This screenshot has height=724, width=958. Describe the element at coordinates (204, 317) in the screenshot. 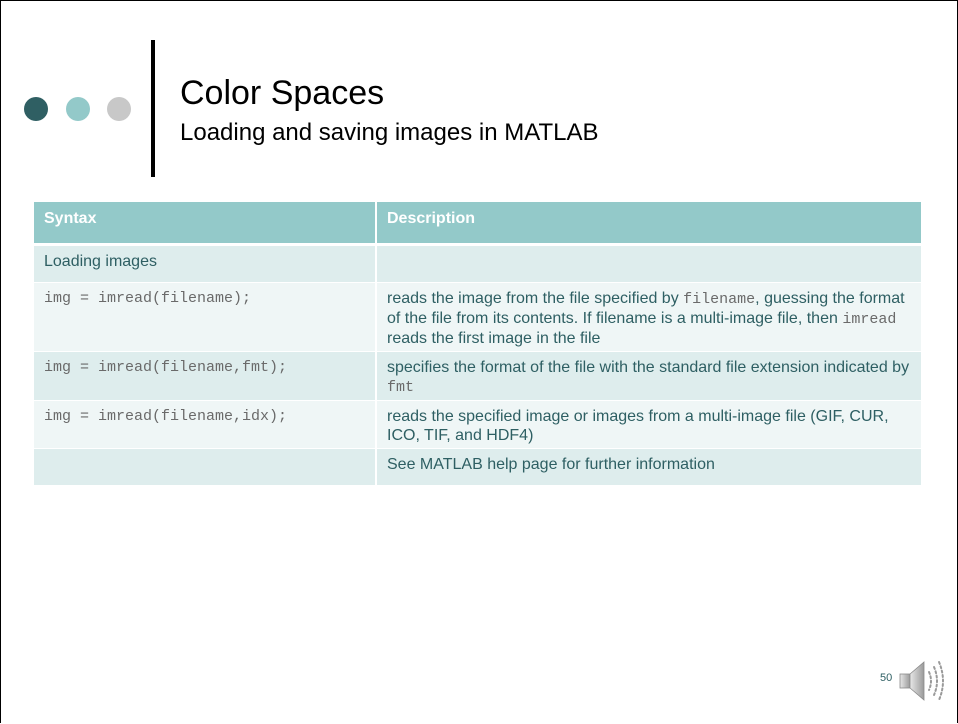

I see `syntax-cell: img = imread(filename);` at that location.